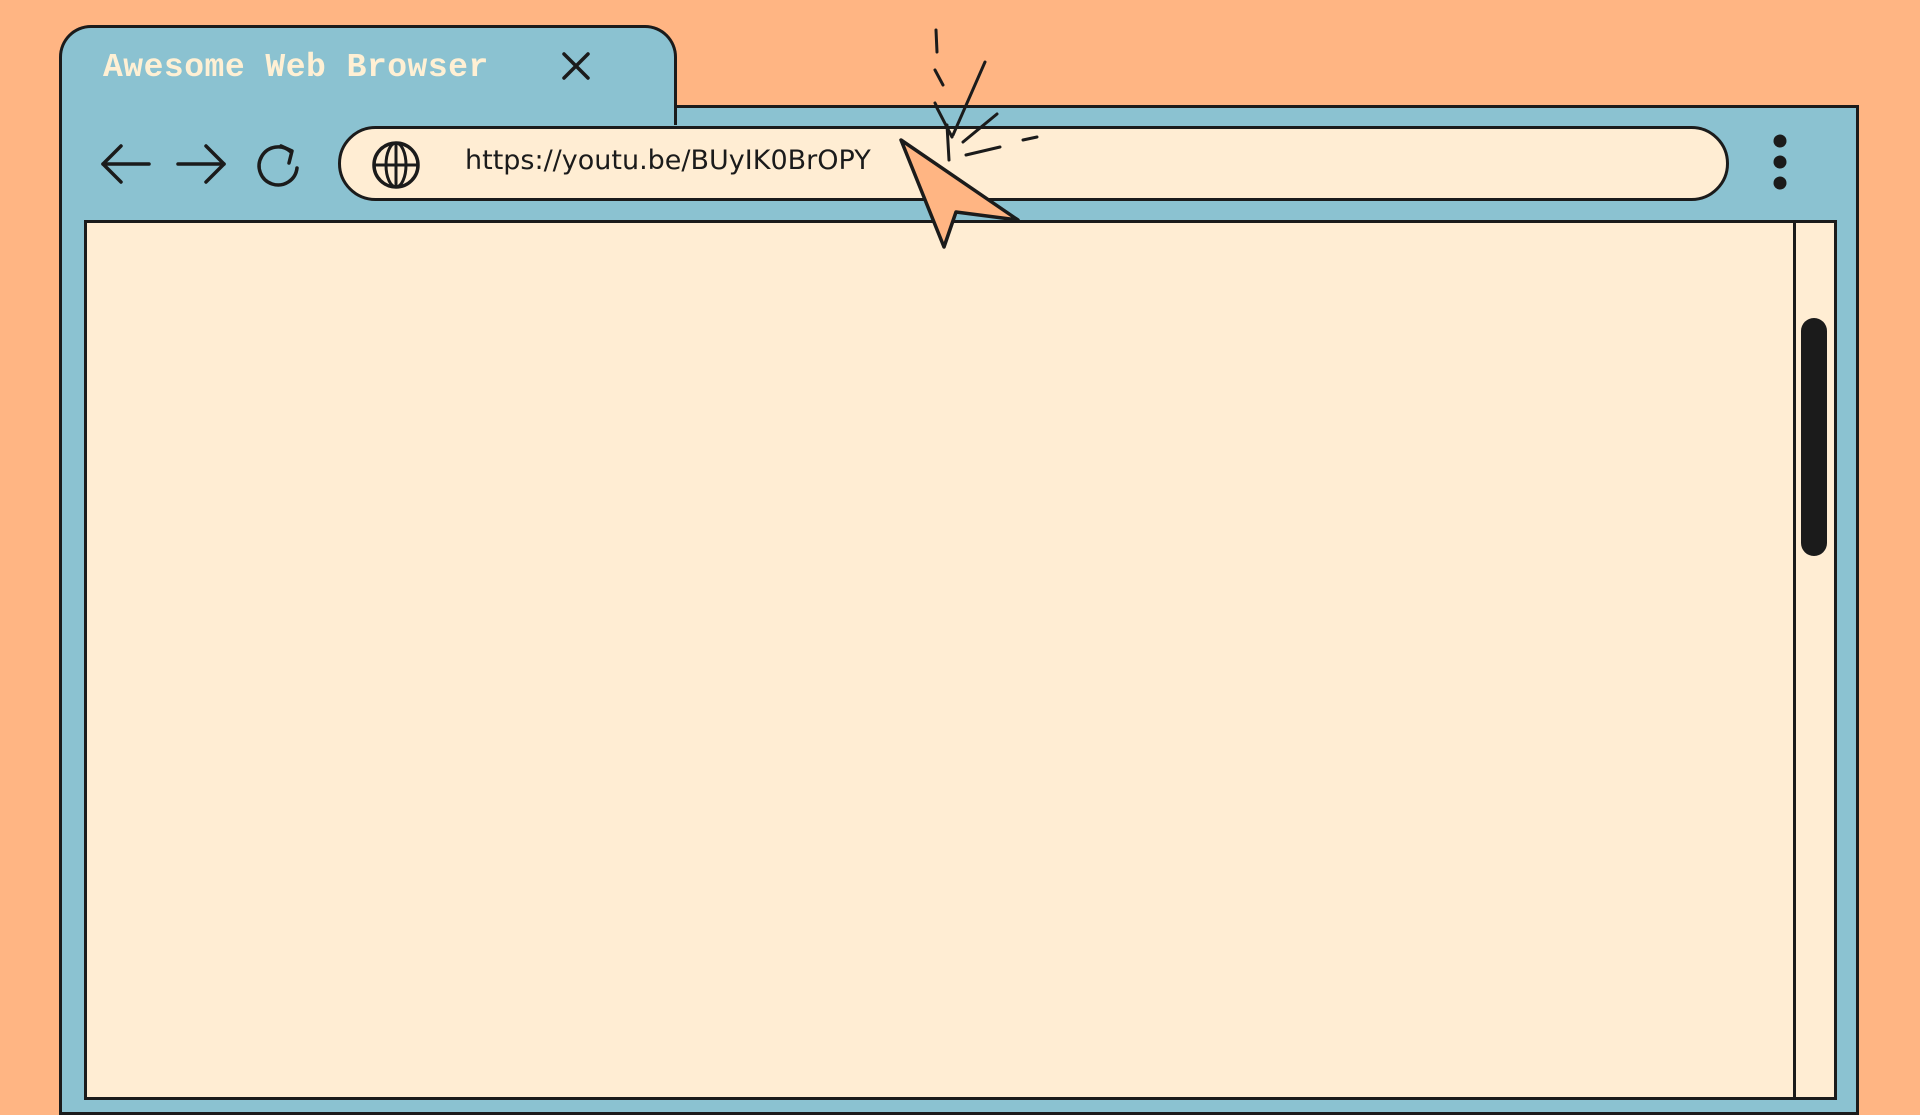 The height and width of the screenshot is (1115, 1920). I want to click on close-tab-button, so click(576, 66).